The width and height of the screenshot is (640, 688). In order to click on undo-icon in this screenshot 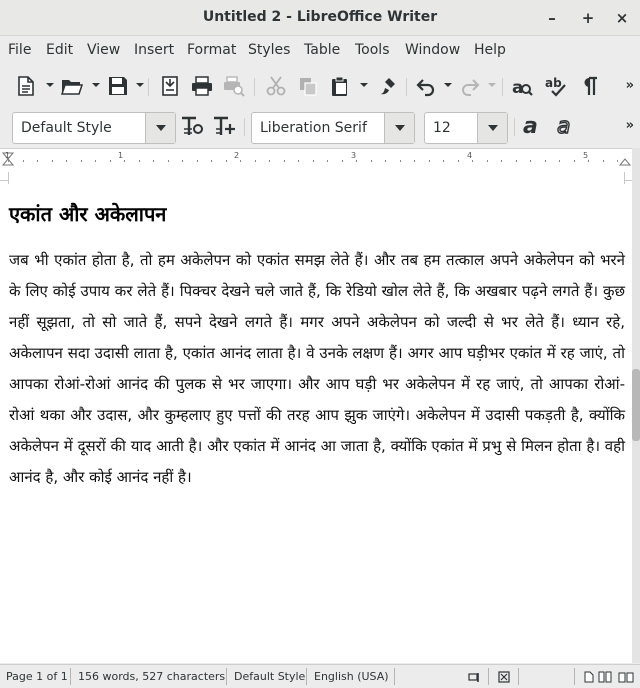, I will do `click(426, 86)`.